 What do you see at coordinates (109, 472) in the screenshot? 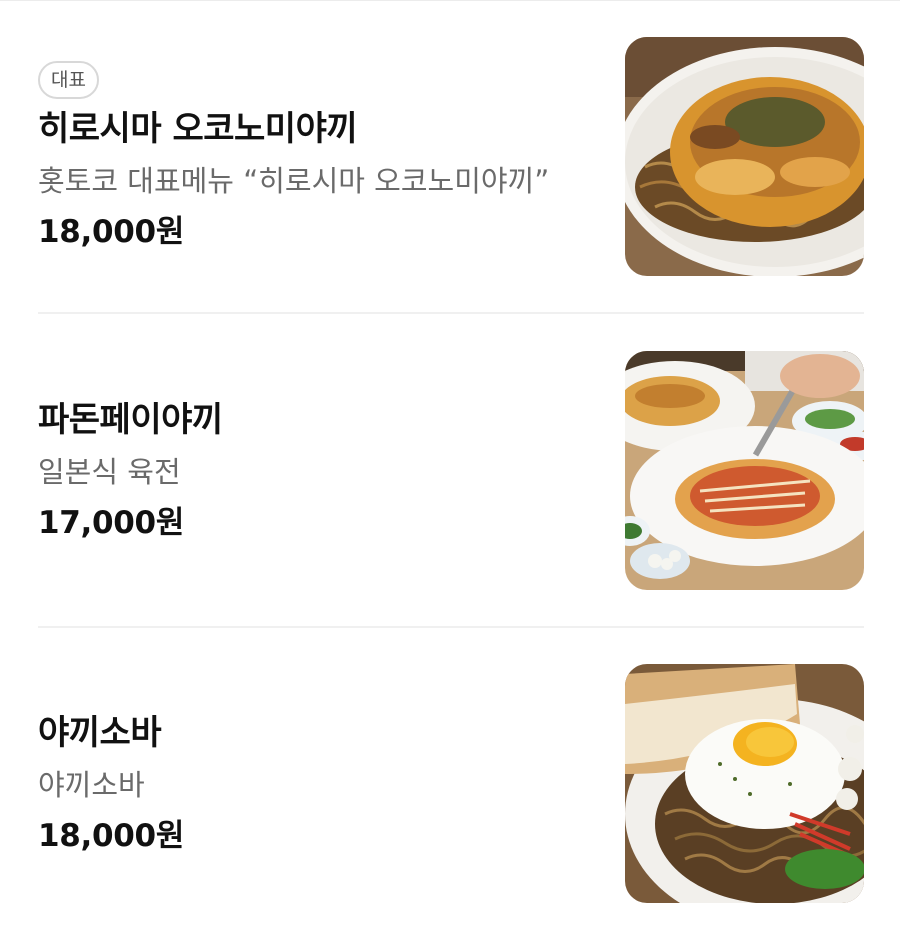
I see `menu-item-description: 일본식 육전` at bounding box center [109, 472].